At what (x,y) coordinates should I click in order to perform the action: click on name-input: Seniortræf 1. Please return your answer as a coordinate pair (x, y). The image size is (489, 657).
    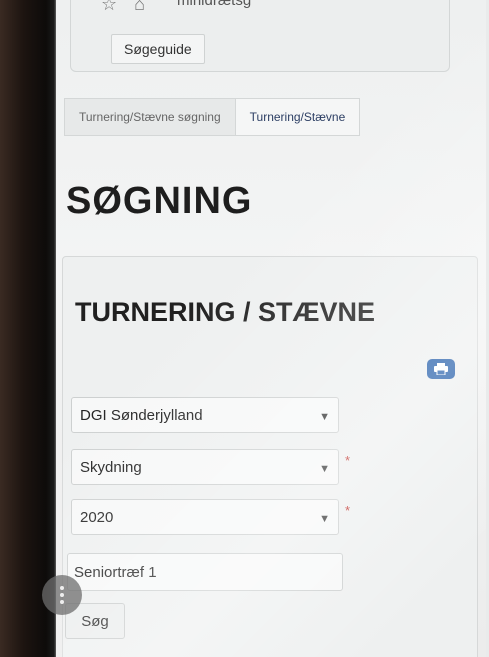
    Looking at the image, I should click on (205, 572).